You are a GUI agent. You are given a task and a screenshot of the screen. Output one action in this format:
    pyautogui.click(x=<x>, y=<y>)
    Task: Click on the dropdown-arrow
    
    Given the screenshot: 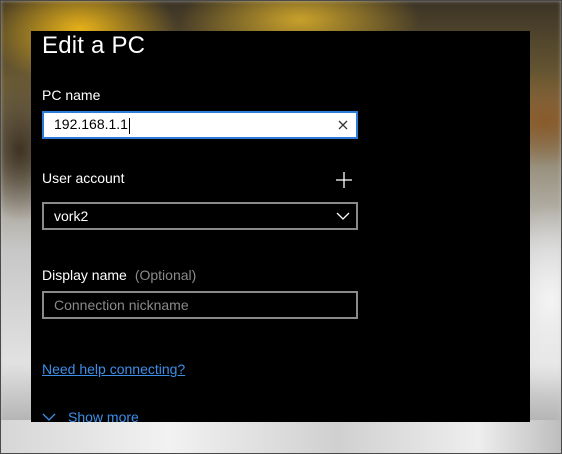 What is the action you would take?
    pyautogui.click(x=343, y=216)
    